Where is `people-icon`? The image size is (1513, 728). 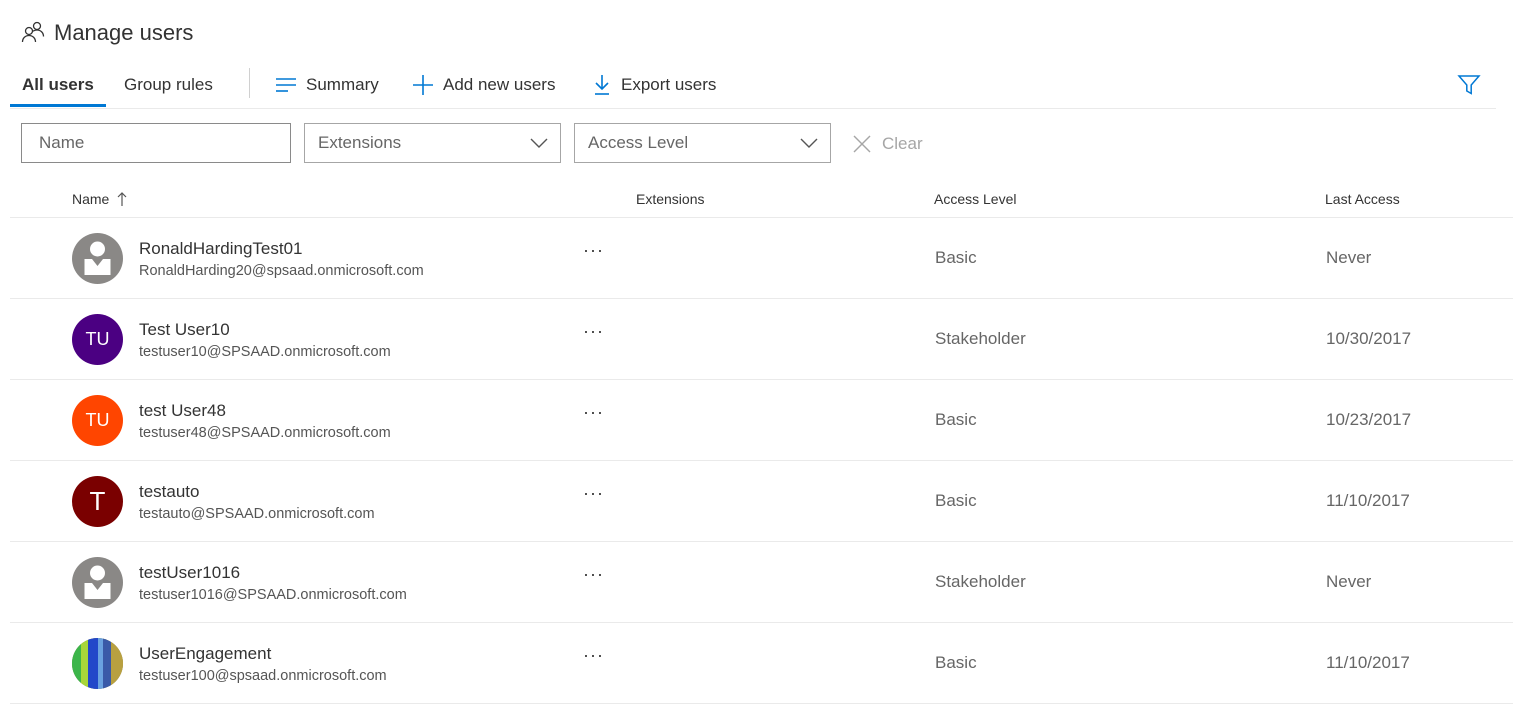 people-icon is located at coordinates (33, 32).